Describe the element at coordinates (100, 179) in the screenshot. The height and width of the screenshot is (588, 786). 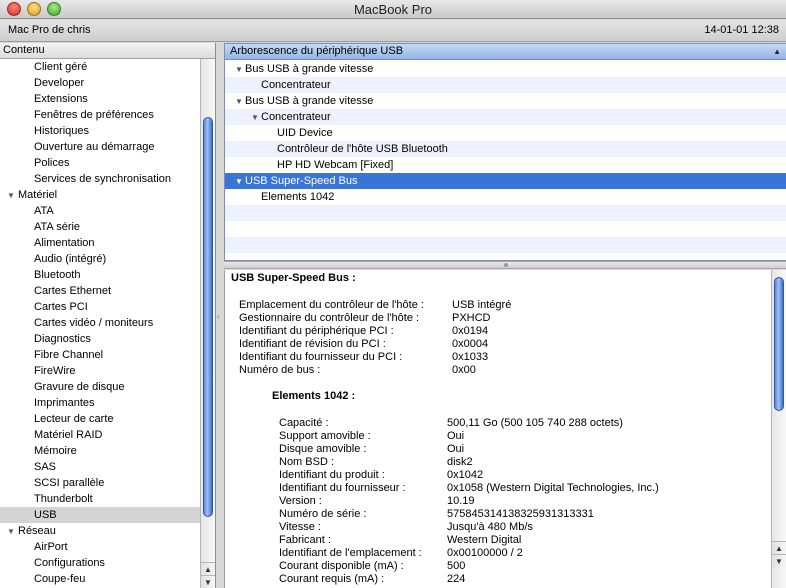
I see `sidebar-item: Services de synchronisation` at that location.